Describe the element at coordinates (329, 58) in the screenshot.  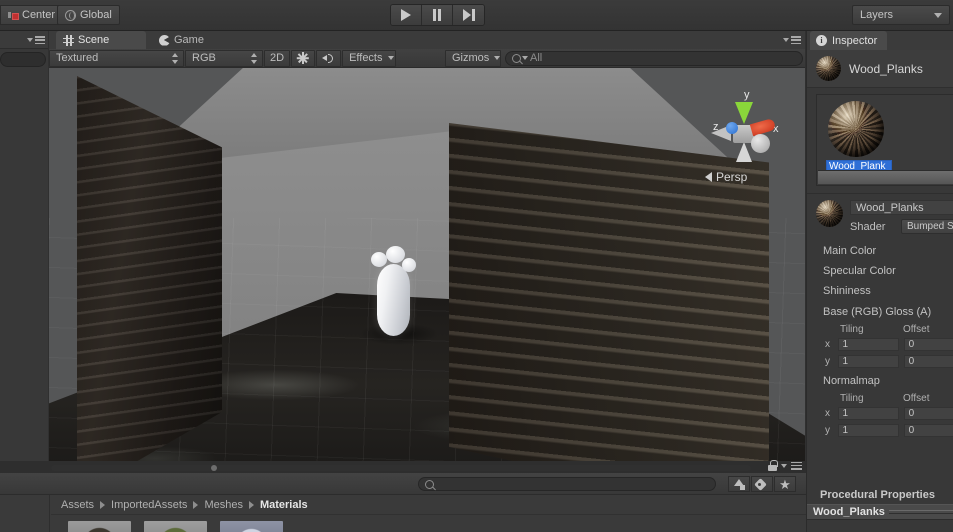
I see `toggle-audio-button` at that location.